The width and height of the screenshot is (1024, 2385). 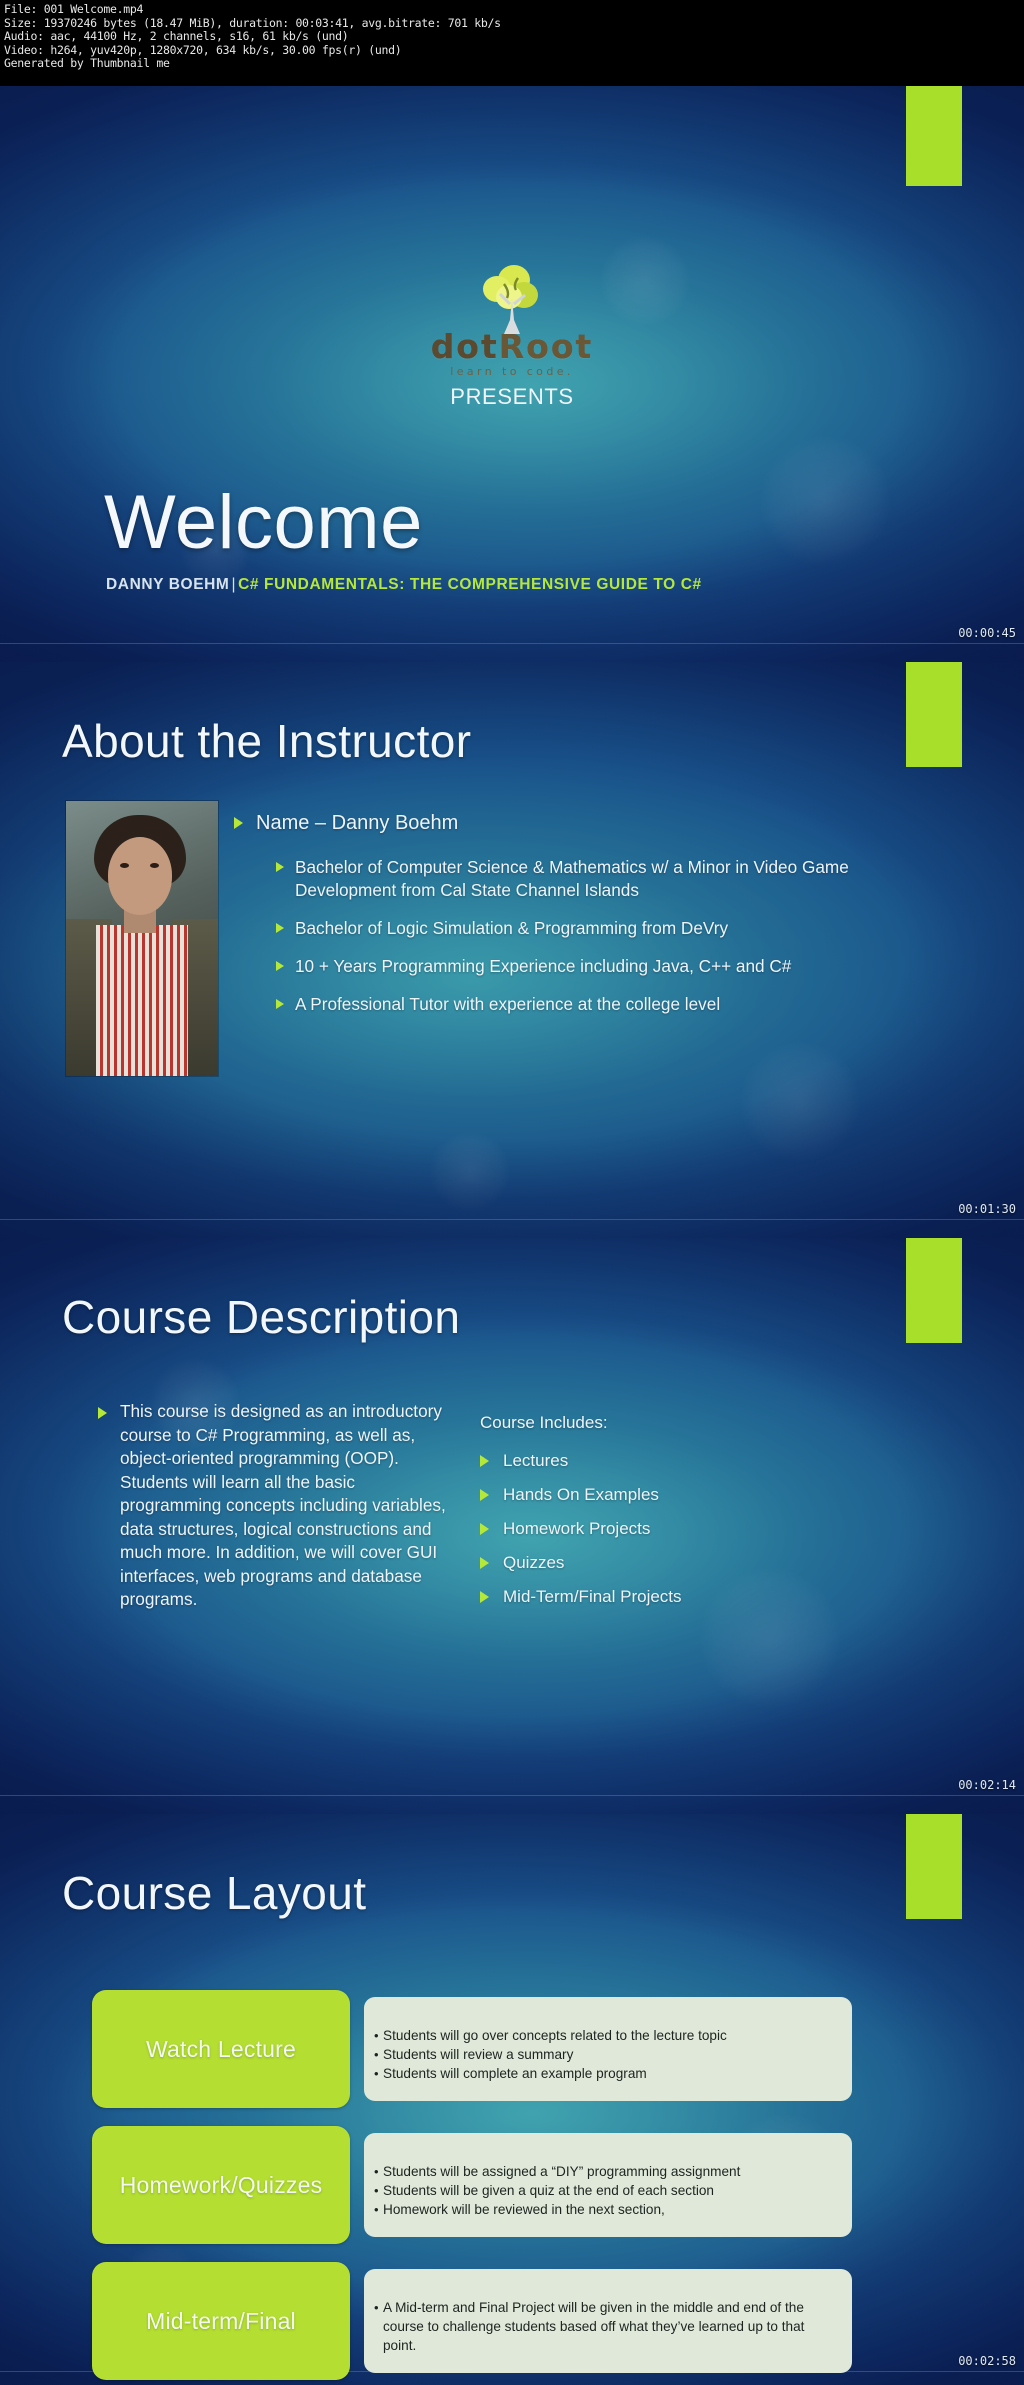 I want to click on brand-word-dot: dot, so click(x=464, y=346).